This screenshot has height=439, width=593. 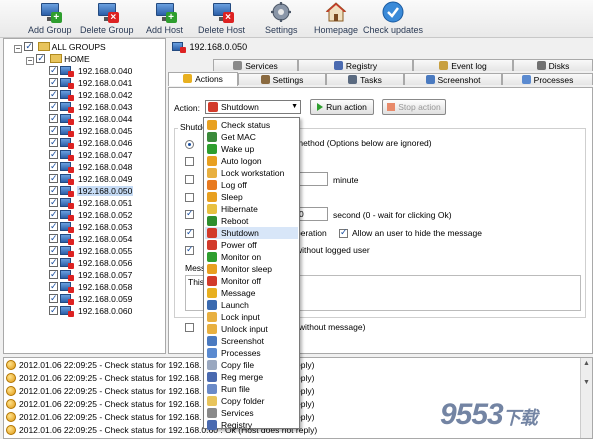 I want to click on action-option: Copy file, so click(x=251, y=365).